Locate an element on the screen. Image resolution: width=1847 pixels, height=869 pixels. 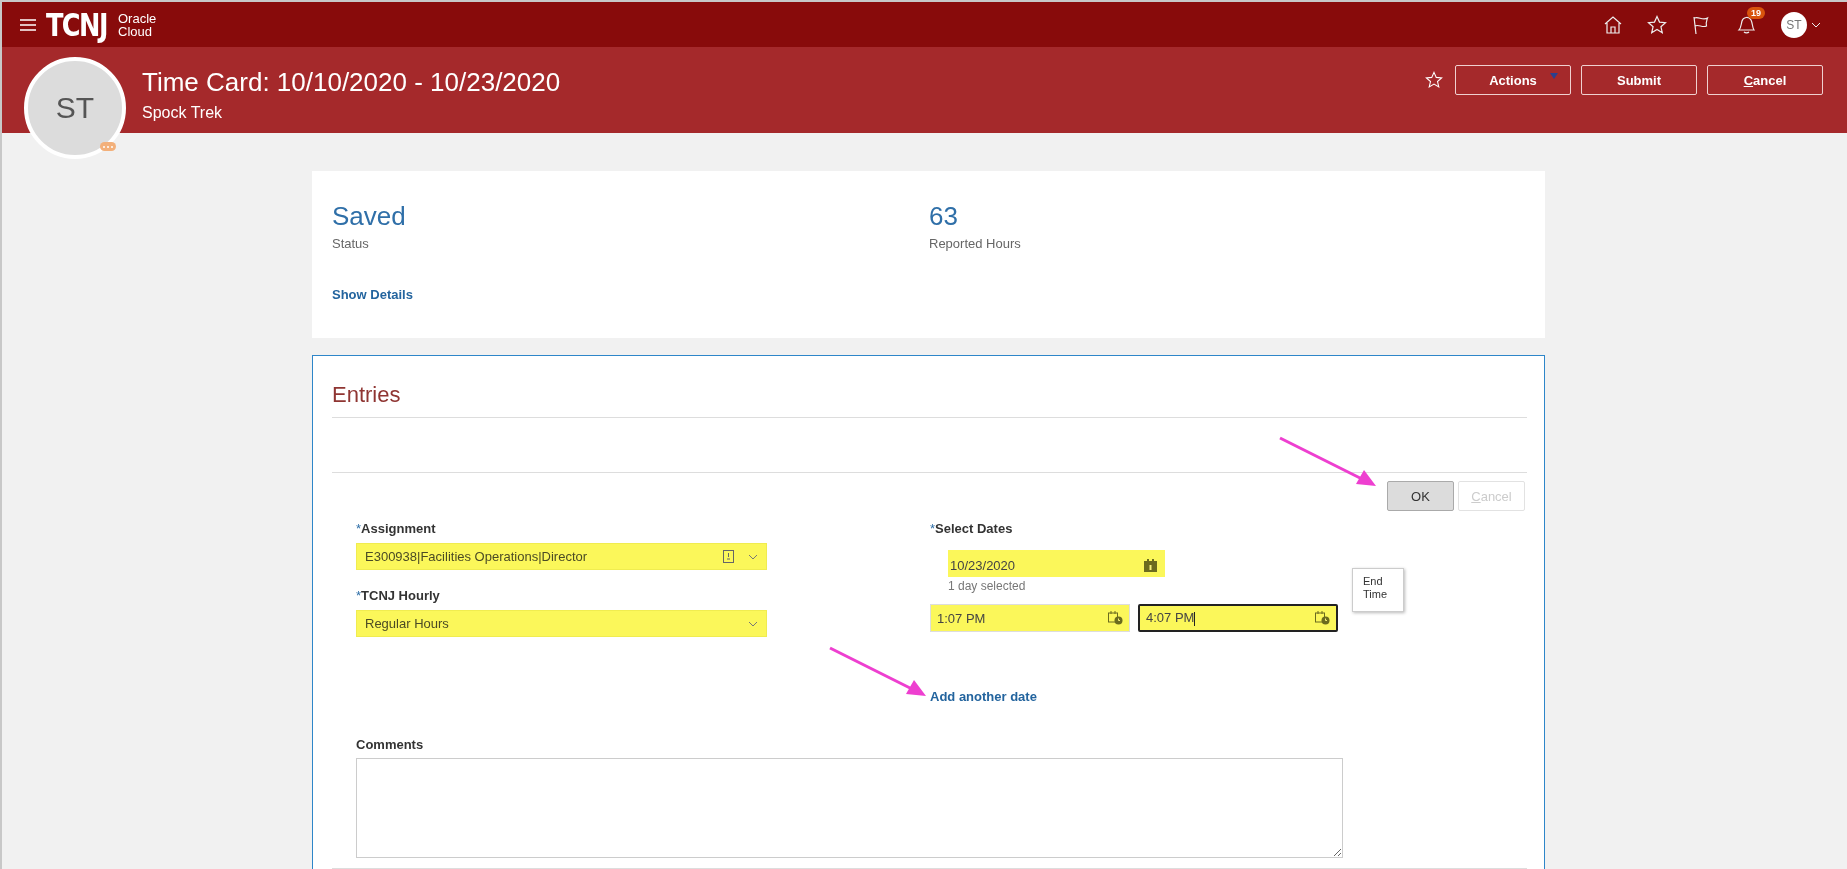
dropdown-icon is located at coordinates (1554, 76).